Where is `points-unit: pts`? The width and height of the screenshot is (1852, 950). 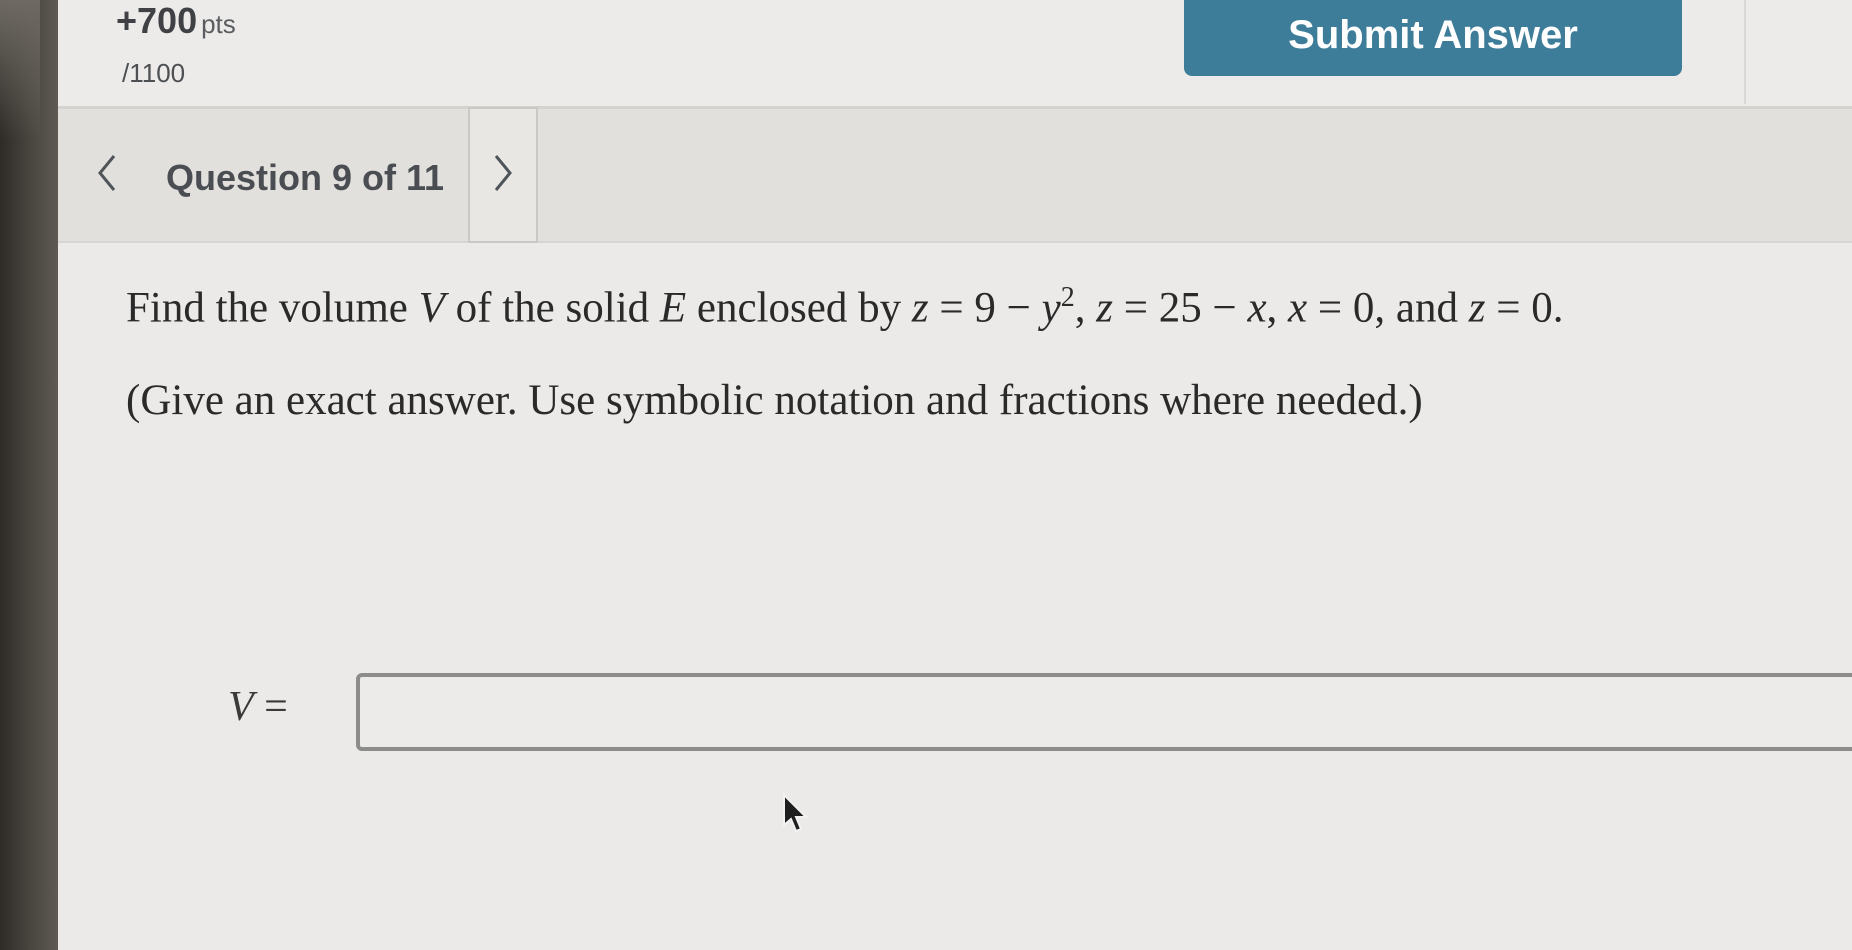
points-unit: pts is located at coordinates (218, 24).